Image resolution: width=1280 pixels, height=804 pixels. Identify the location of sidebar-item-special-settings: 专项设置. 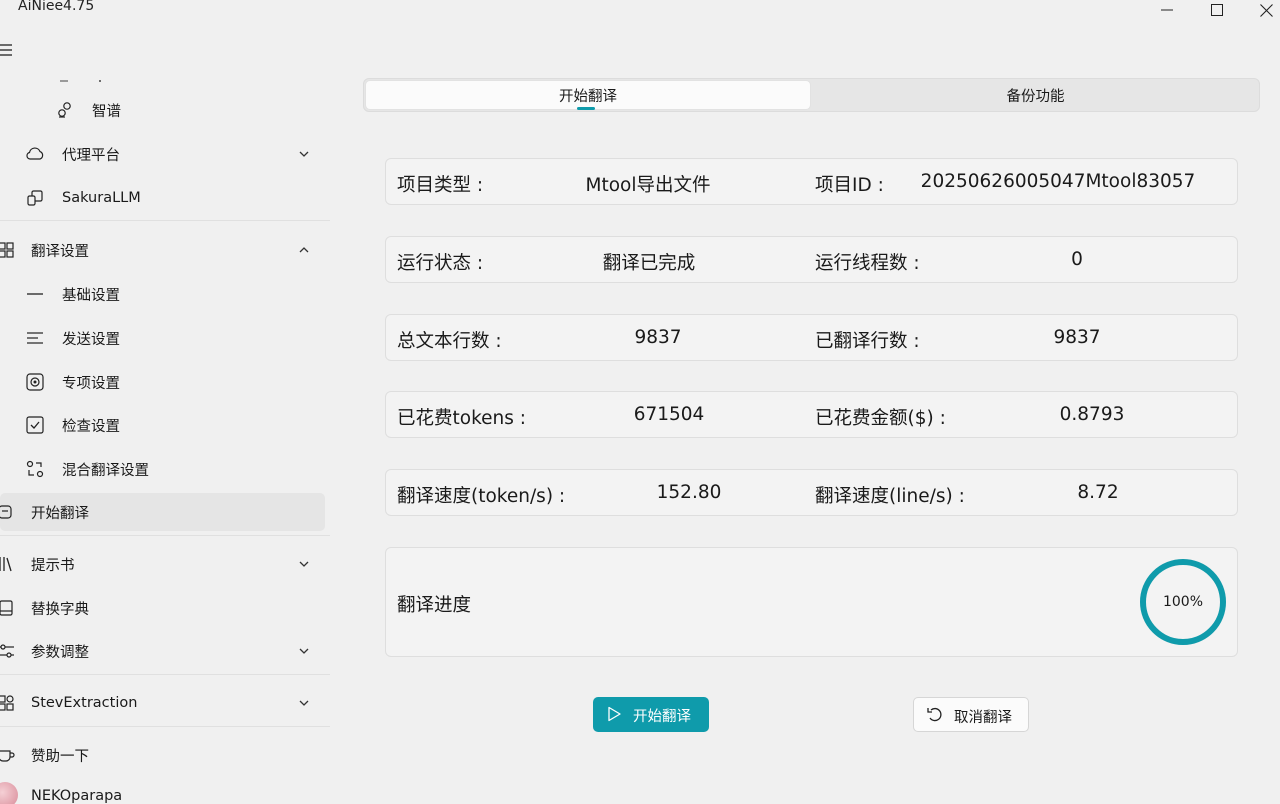
(162, 382).